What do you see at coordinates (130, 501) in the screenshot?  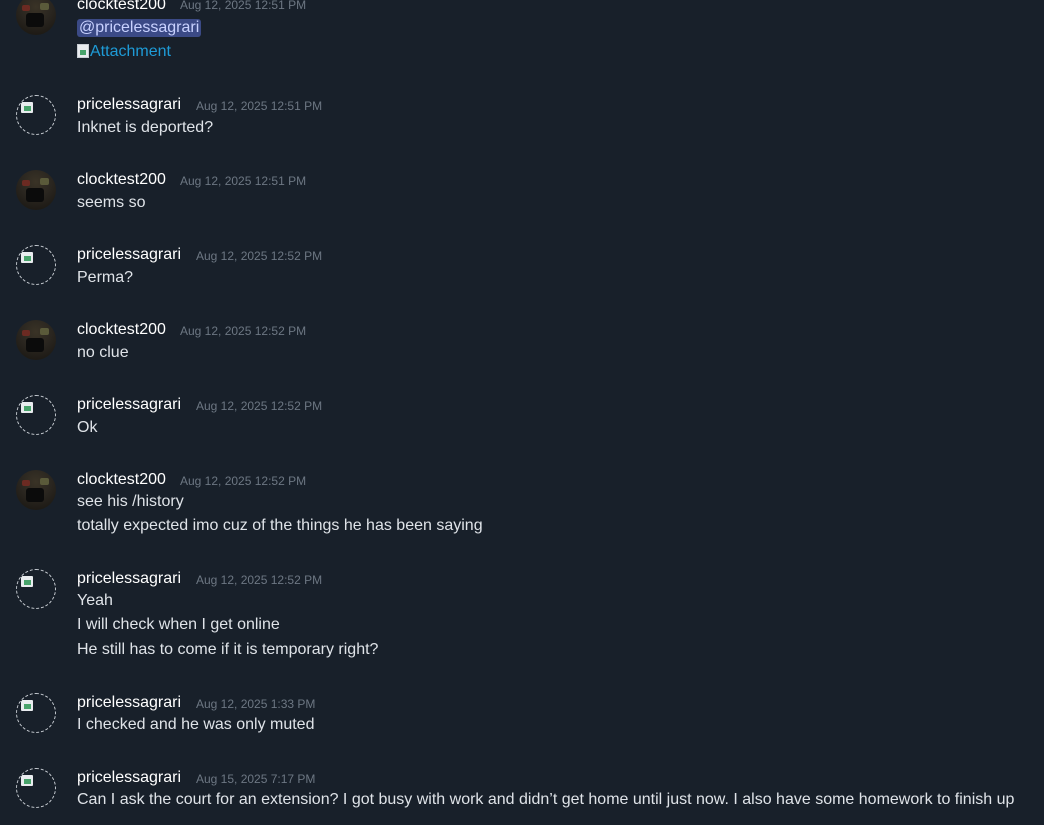 I see `message-text: see his /history` at bounding box center [130, 501].